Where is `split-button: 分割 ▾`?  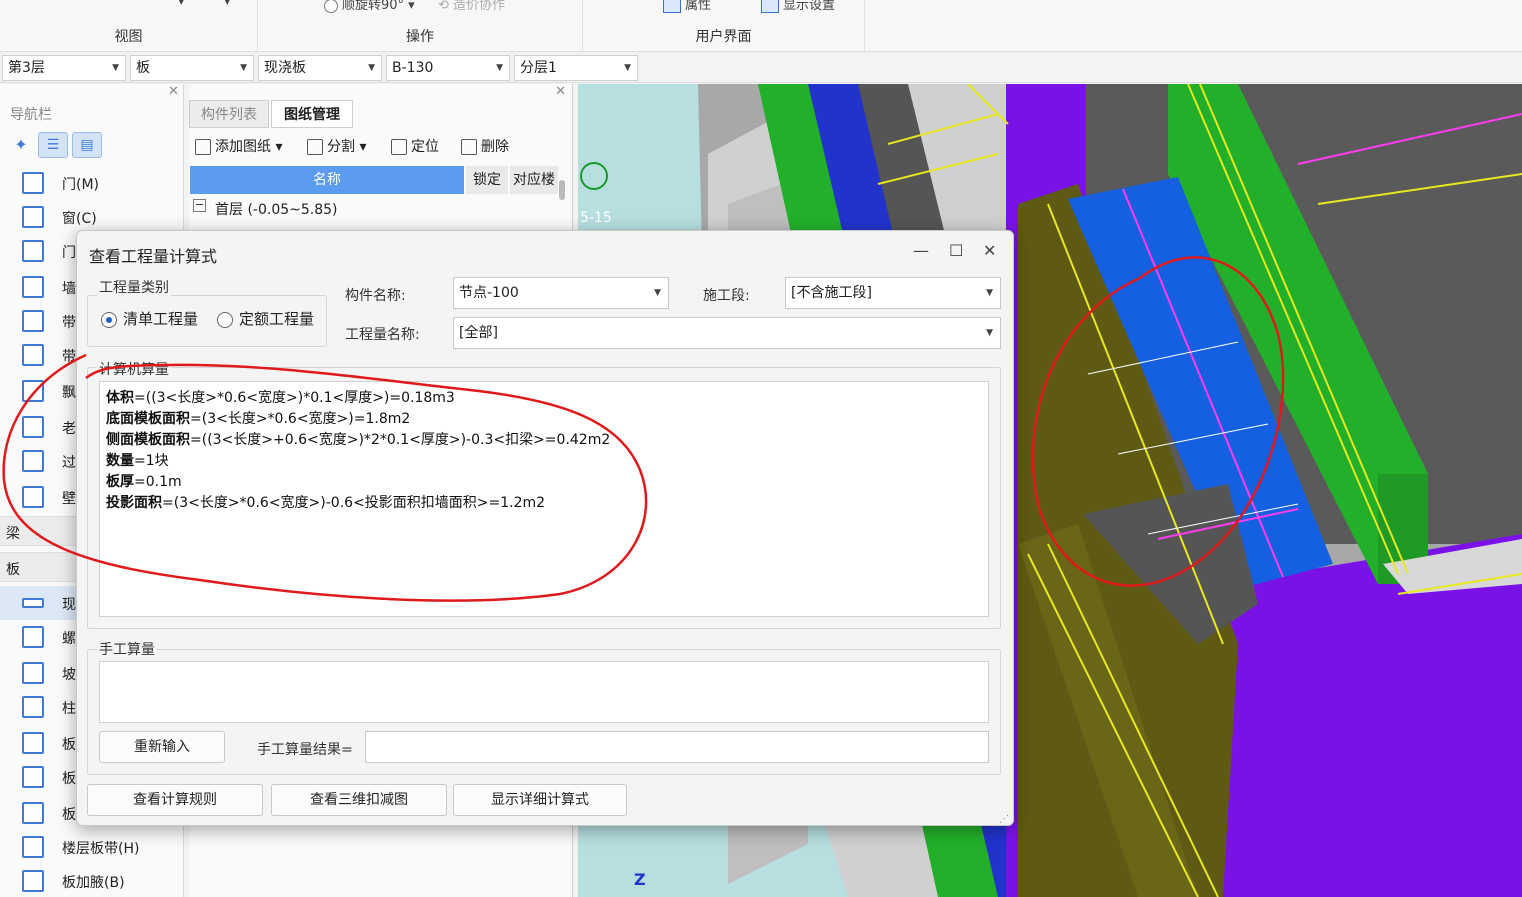
split-button: 分割 ▾ is located at coordinates (336, 146).